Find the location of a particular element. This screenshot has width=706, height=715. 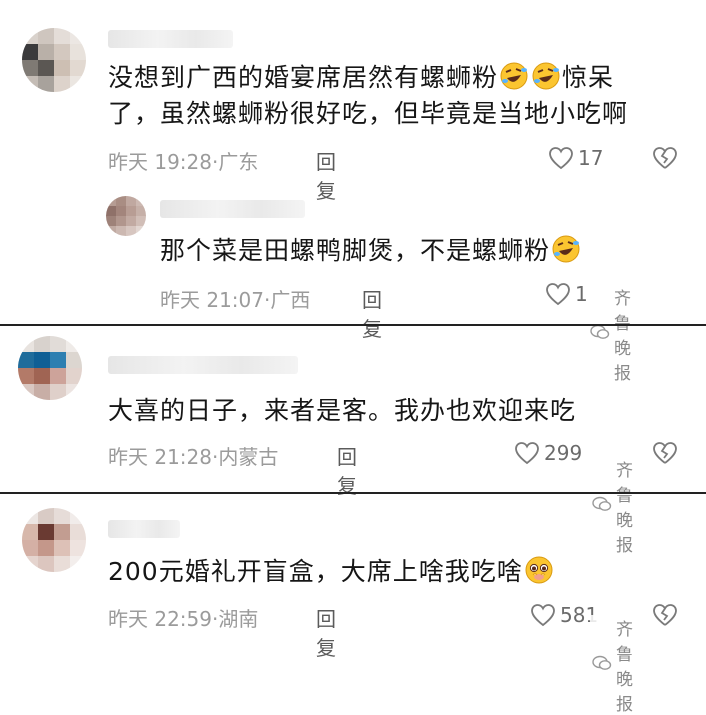

like-button: 17 is located at coordinates (575, 158).